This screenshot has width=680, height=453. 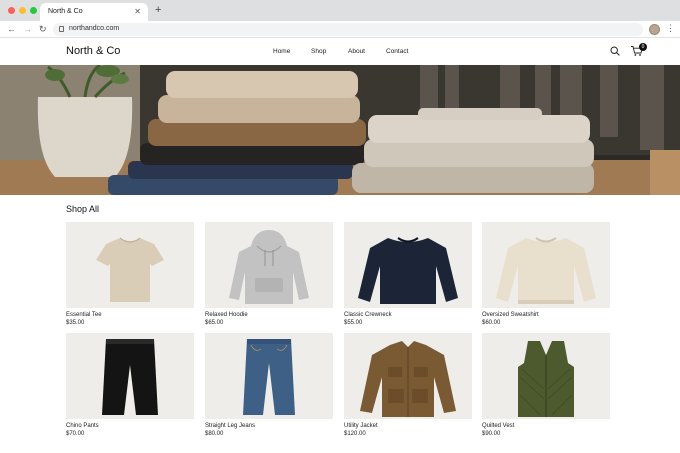 What do you see at coordinates (546, 315) in the screenshot?
I see `product-name: Oversized Sweatshirt` at bounding box center [546, 315].